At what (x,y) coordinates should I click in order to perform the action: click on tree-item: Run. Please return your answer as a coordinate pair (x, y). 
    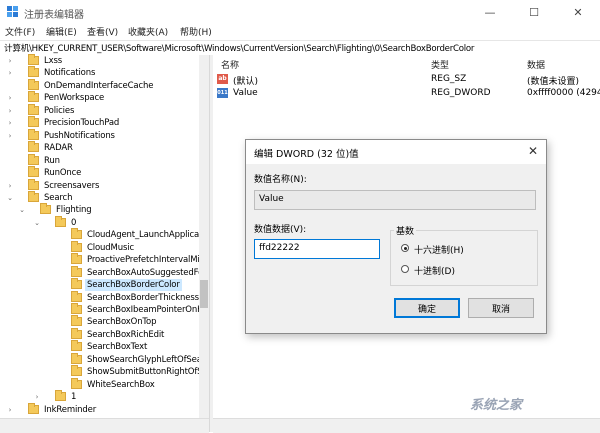
    Looking at the image, I should click on (108, 160).